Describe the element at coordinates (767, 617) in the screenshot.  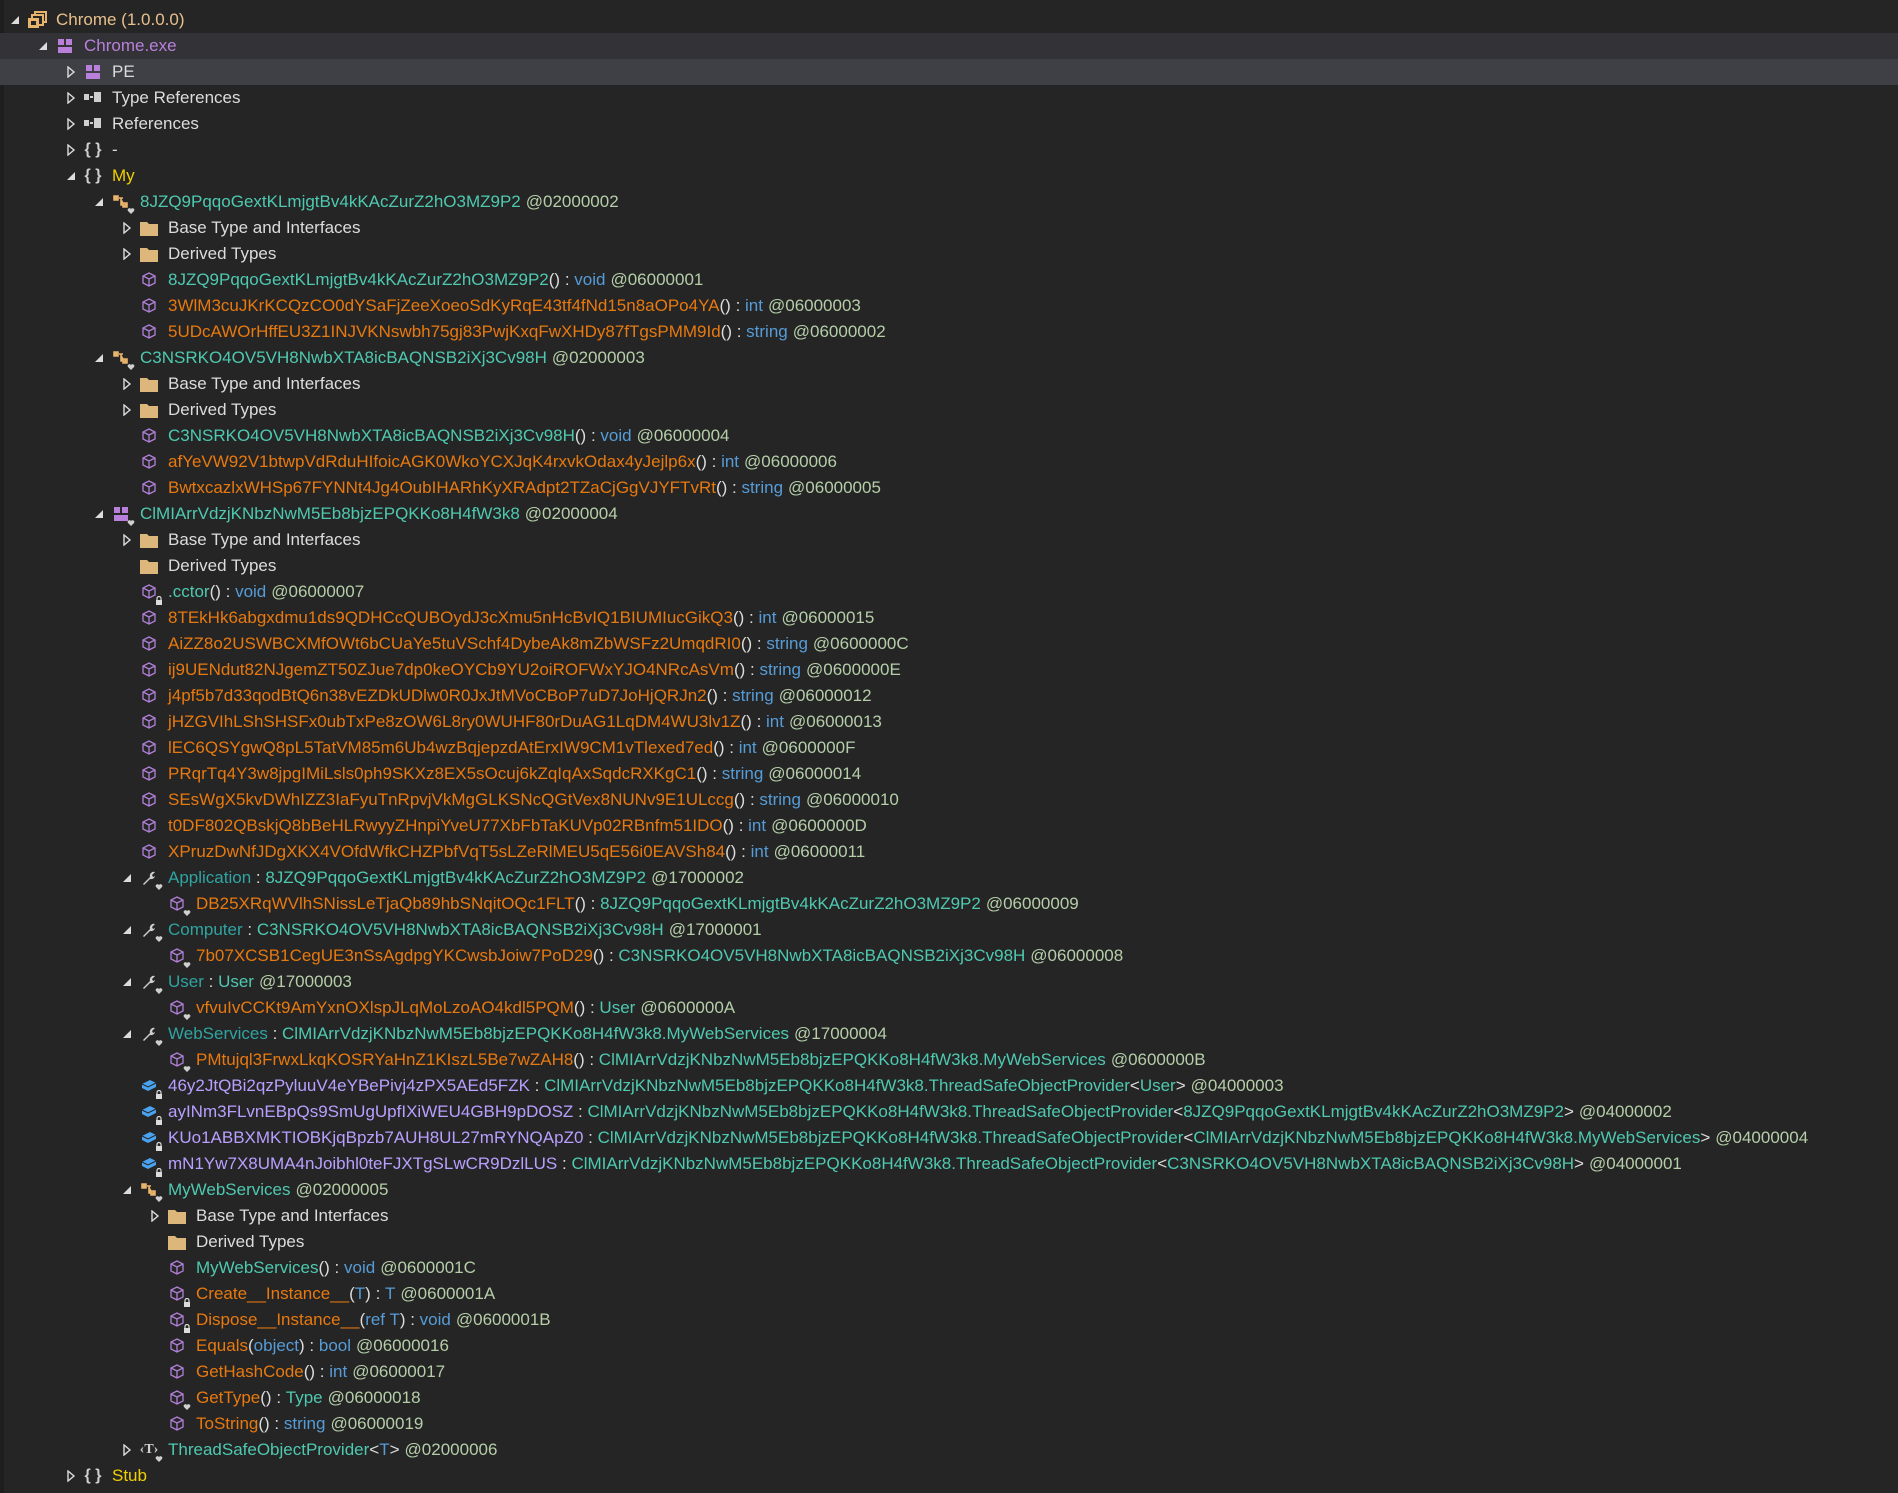
I see `return-type: int` at that location.